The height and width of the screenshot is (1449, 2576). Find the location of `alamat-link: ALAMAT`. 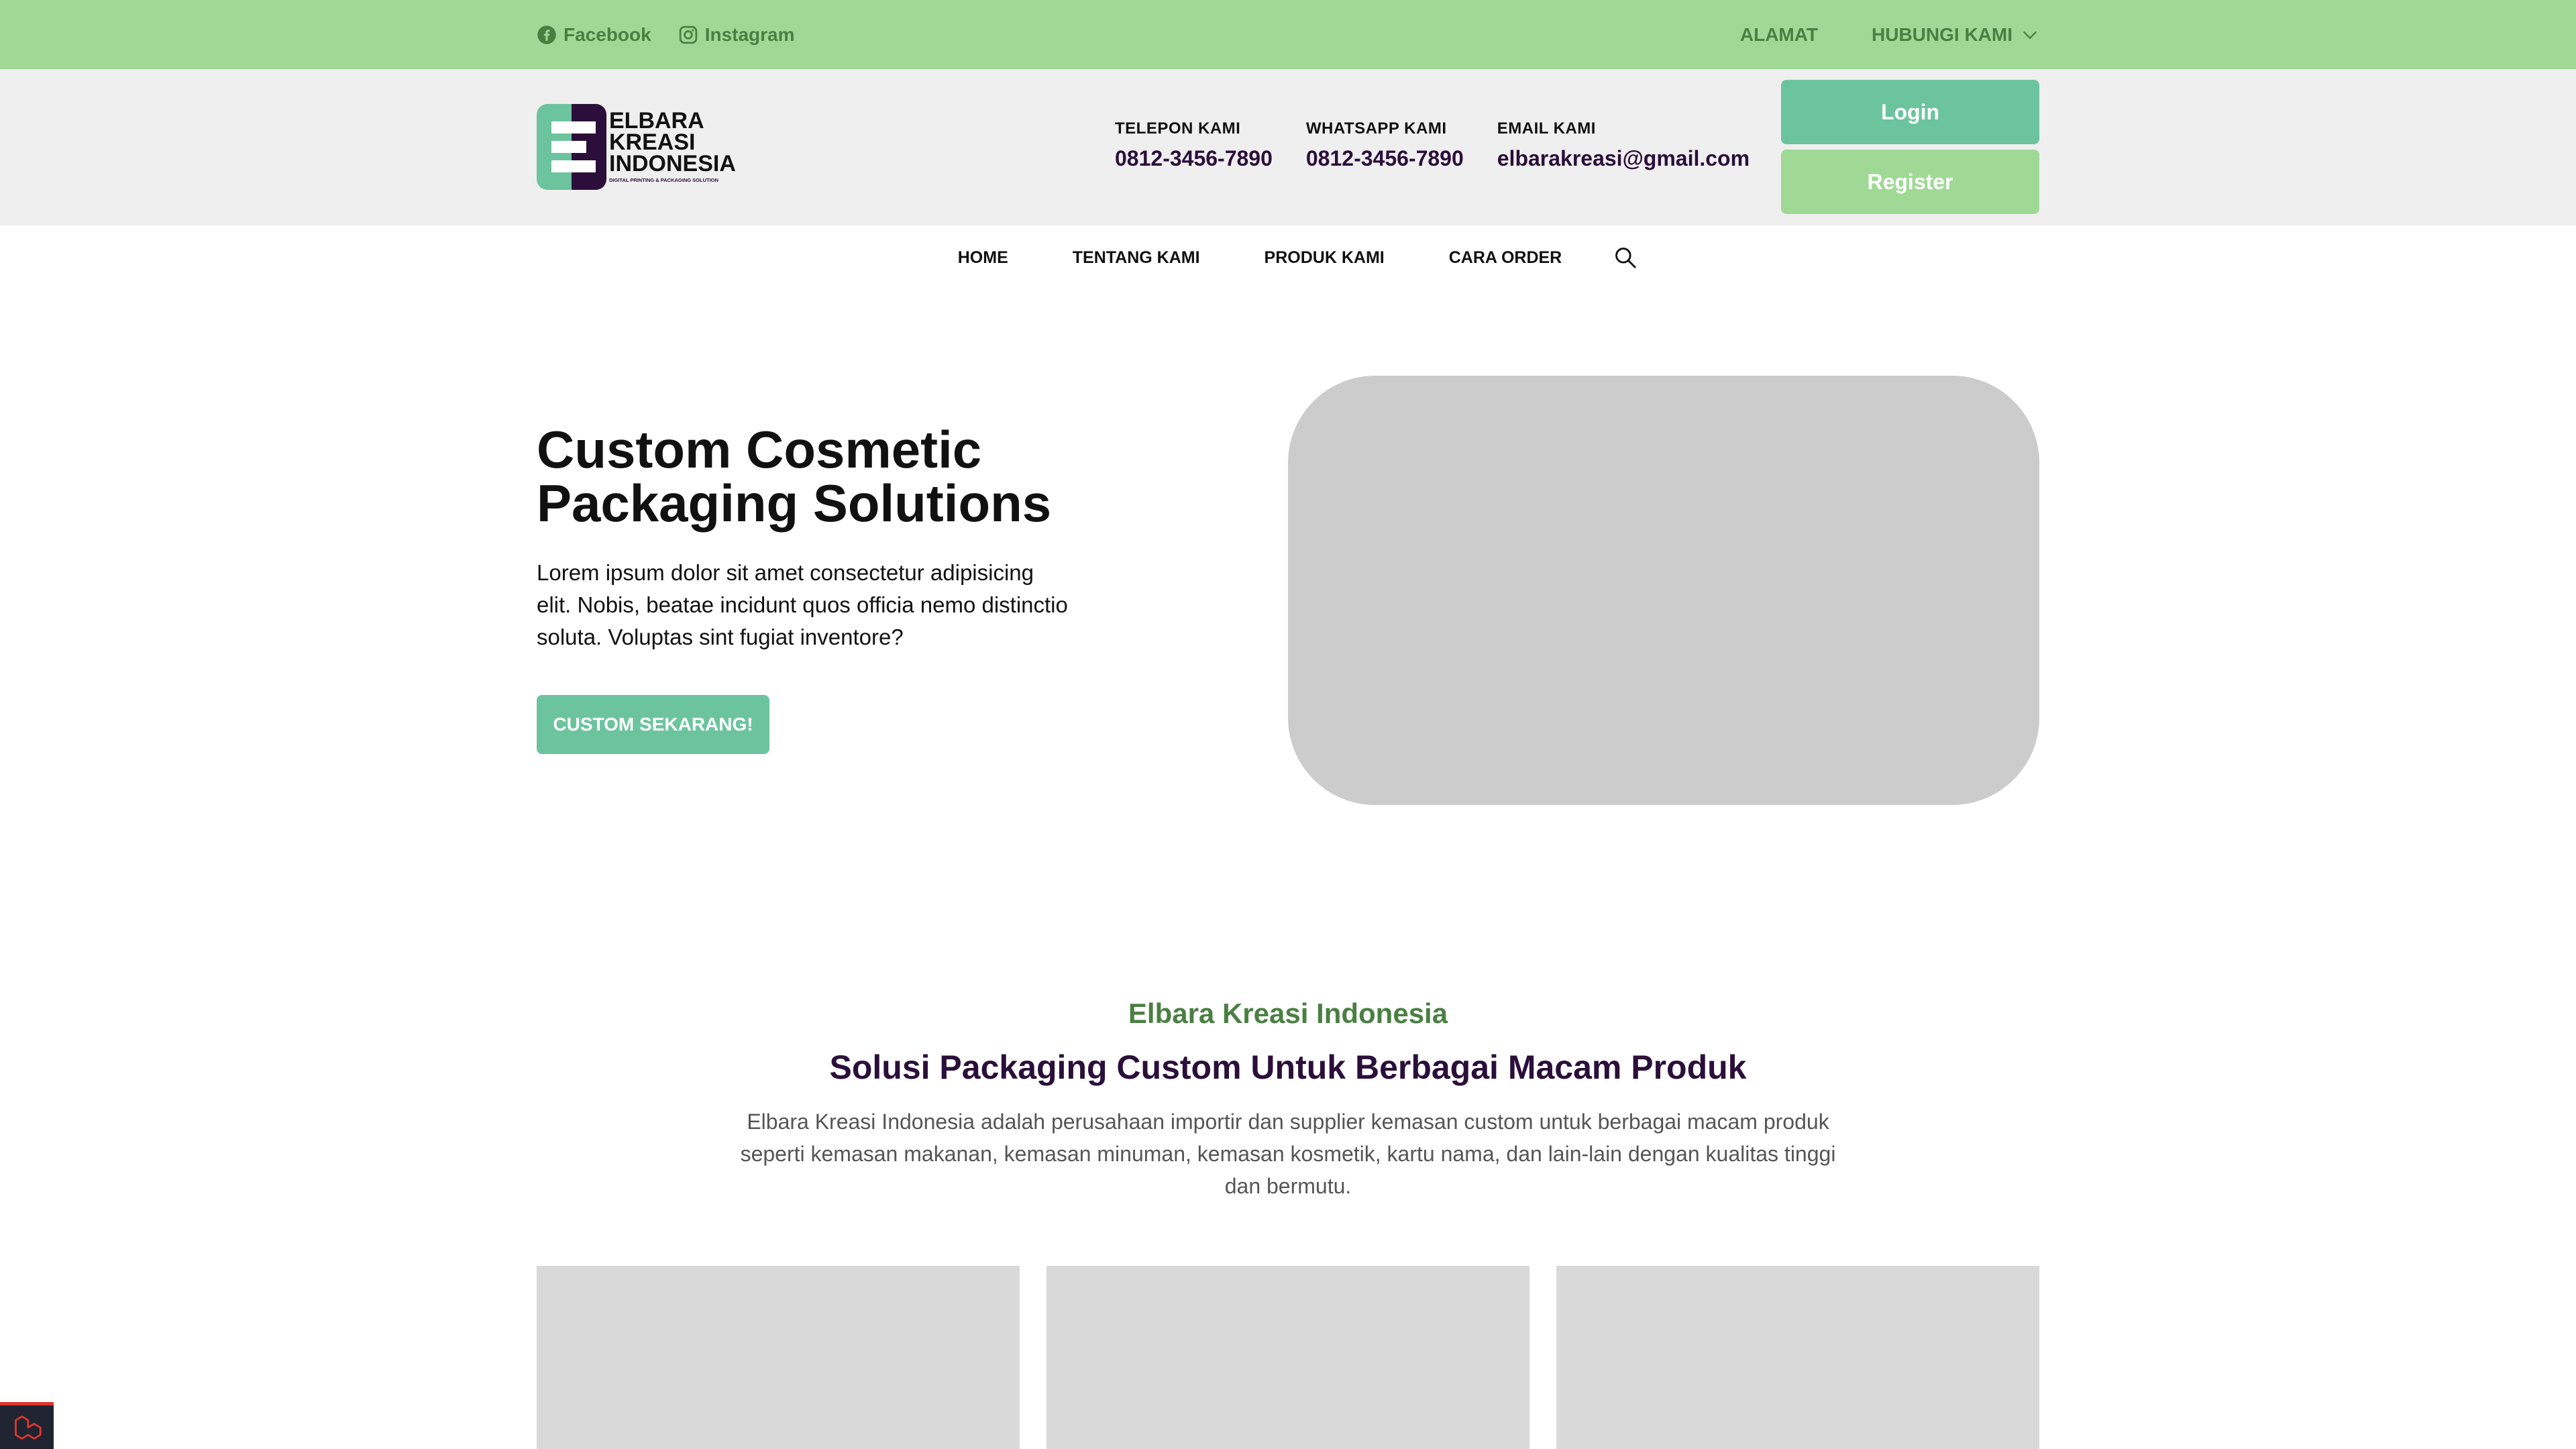

alamat-link: ALAMAT is located at coordinates (1779, 35).